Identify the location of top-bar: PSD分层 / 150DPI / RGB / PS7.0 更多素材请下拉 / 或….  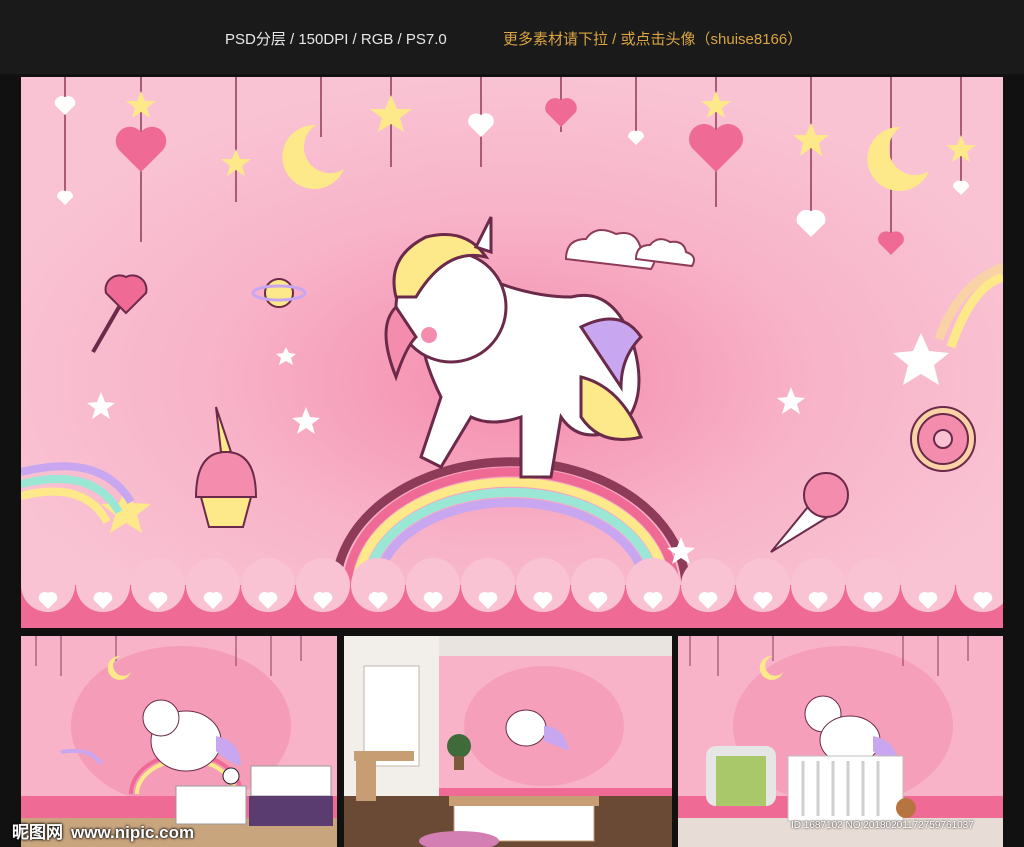
(512, 37).